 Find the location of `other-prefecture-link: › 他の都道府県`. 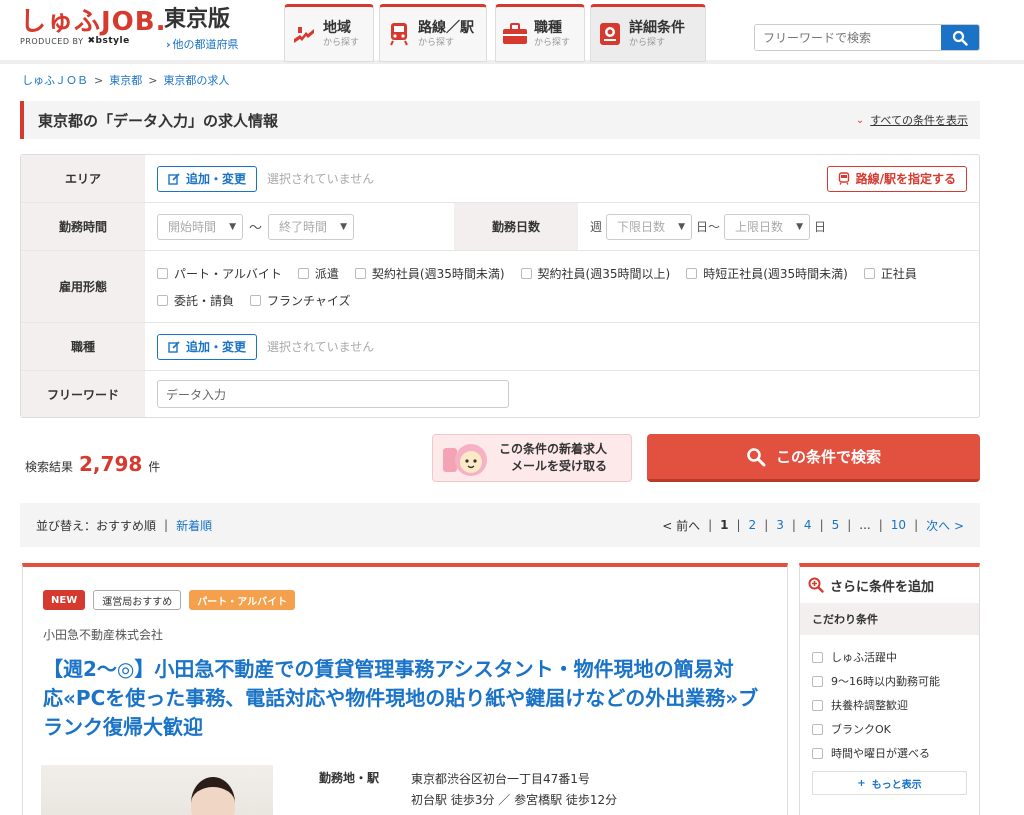

other-prefecture-link: › 他の都道府県 is located at coordinates (202, 44).